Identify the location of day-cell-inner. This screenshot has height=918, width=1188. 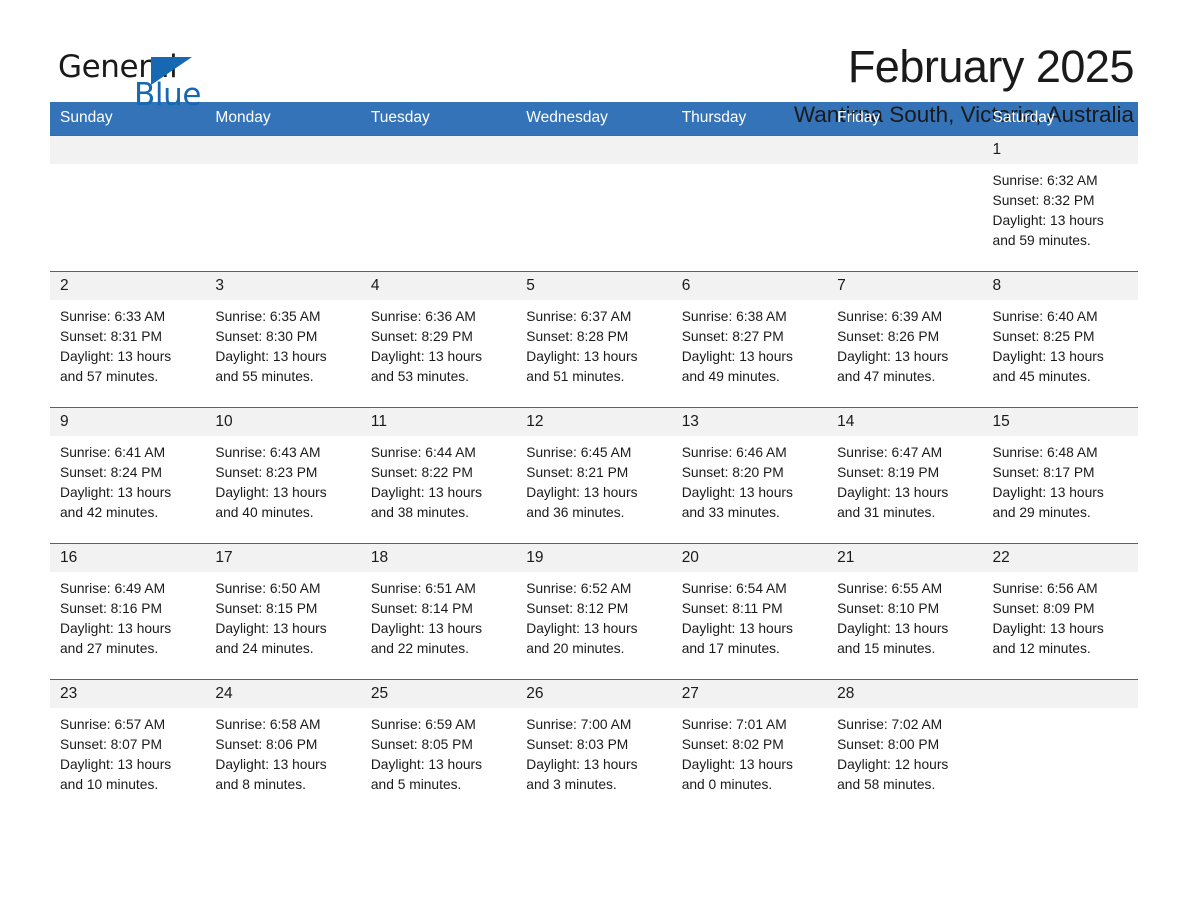
(749, 203).